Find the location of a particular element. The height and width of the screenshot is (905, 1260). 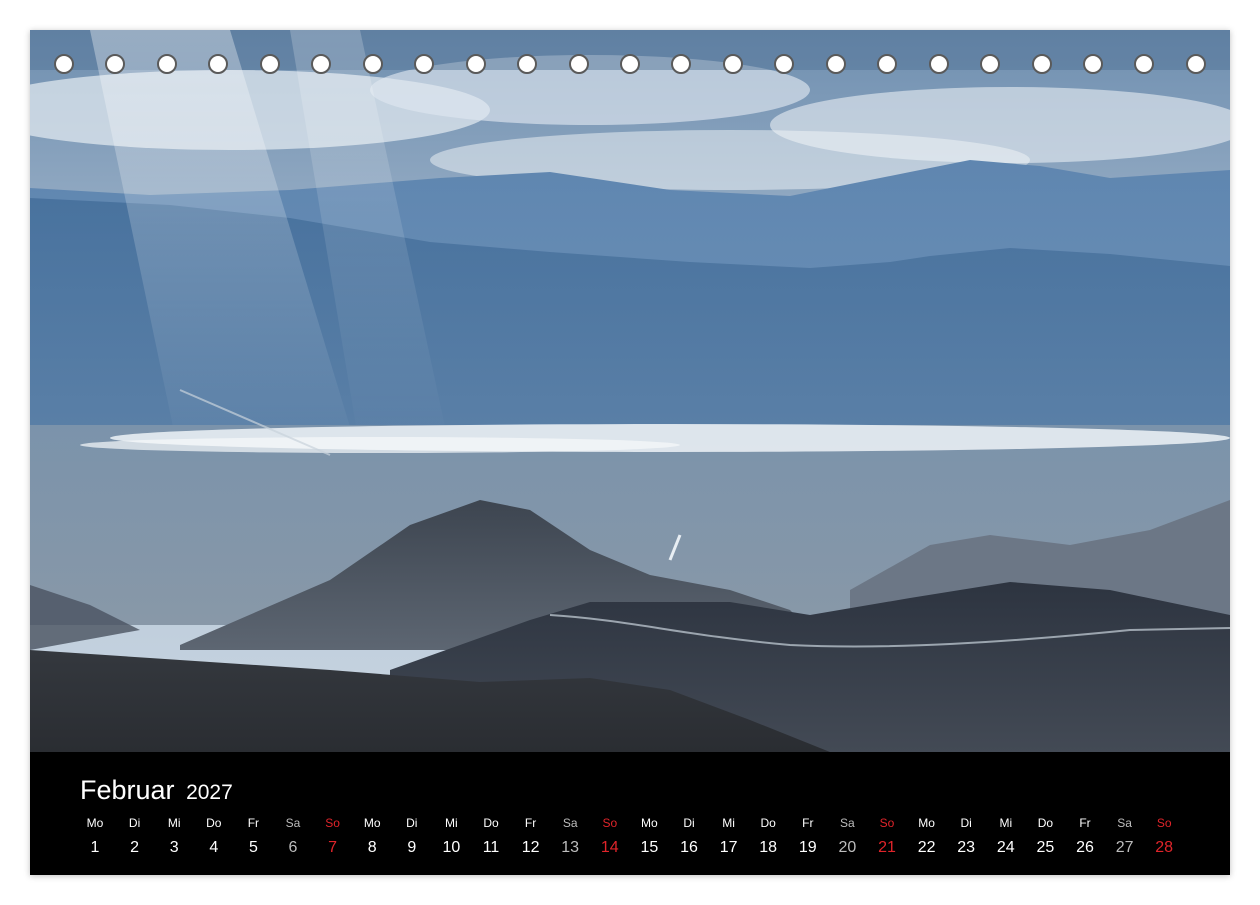

day-number: 14 is located at coordinates (609, 847).